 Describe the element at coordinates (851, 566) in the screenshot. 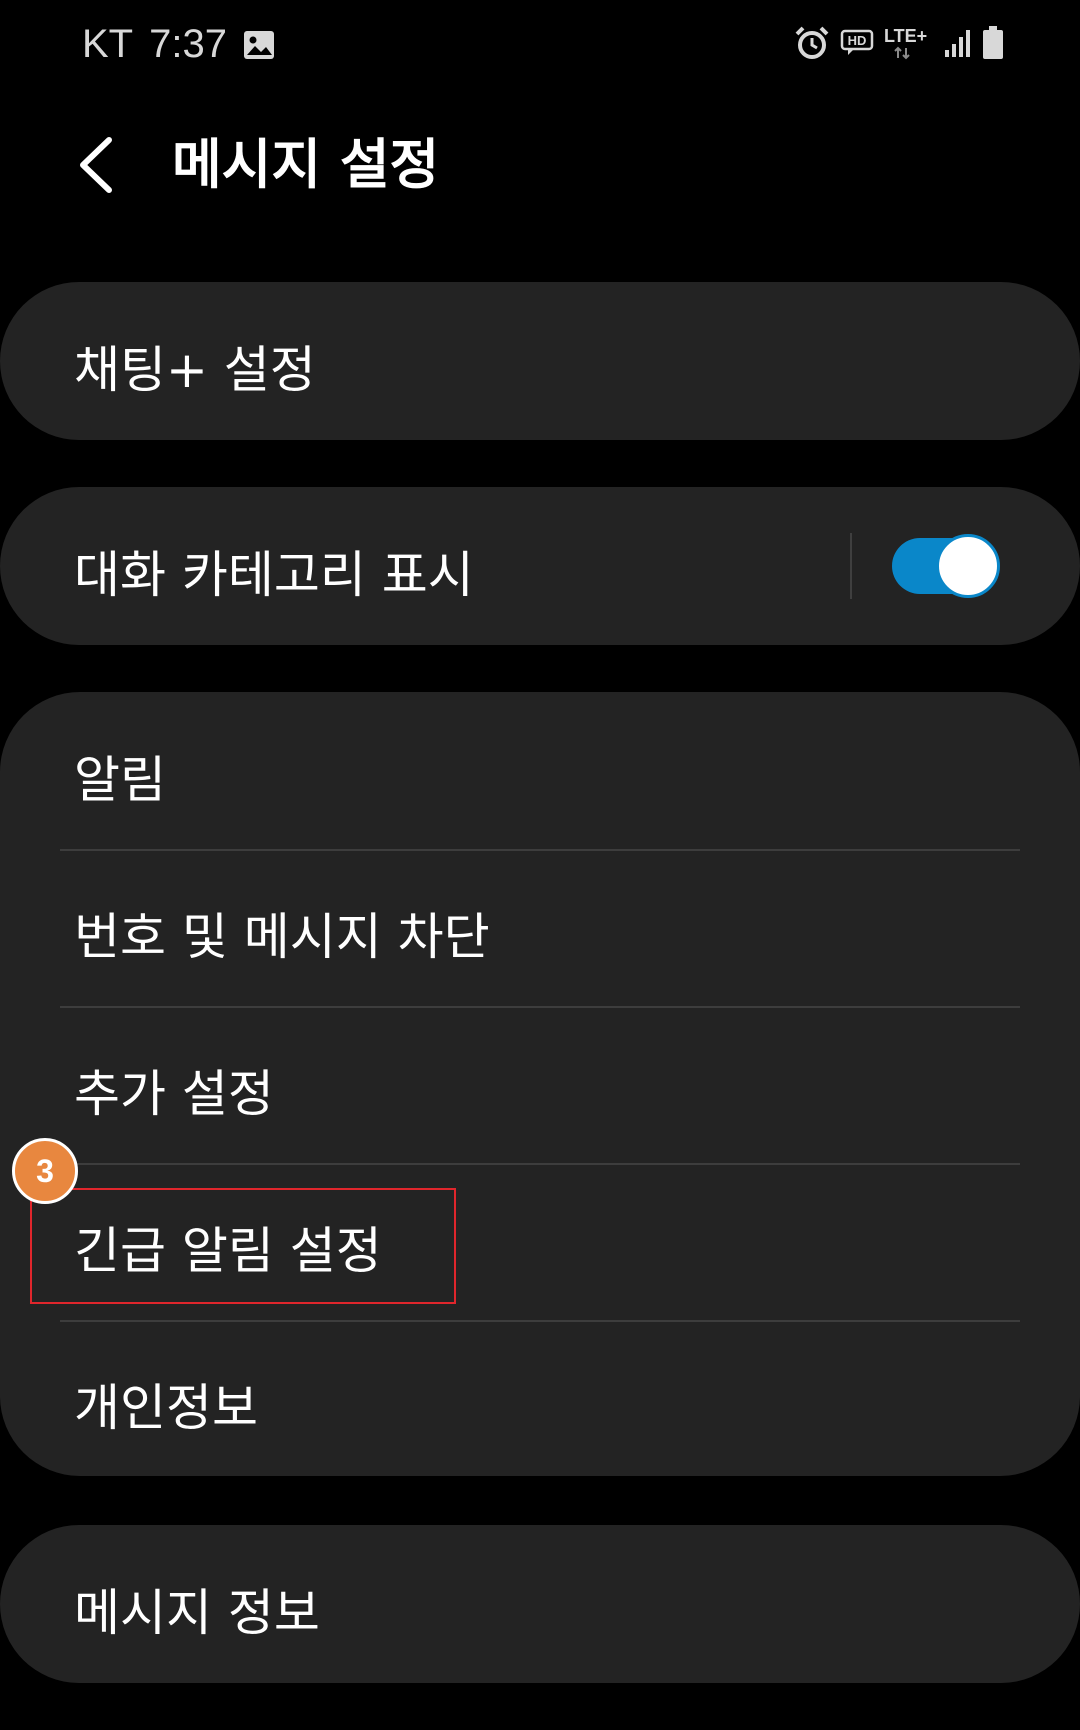

I see `toggle-divider` at that location.